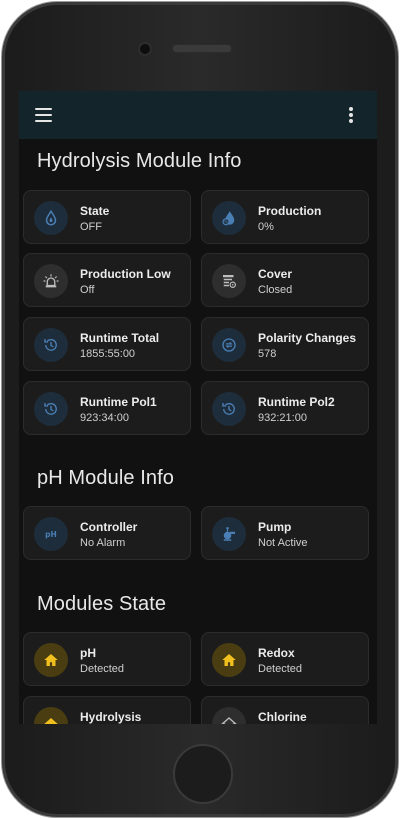 This screenshot has width=400, height=819. I want to click on menu-icon, so click(43, 115).